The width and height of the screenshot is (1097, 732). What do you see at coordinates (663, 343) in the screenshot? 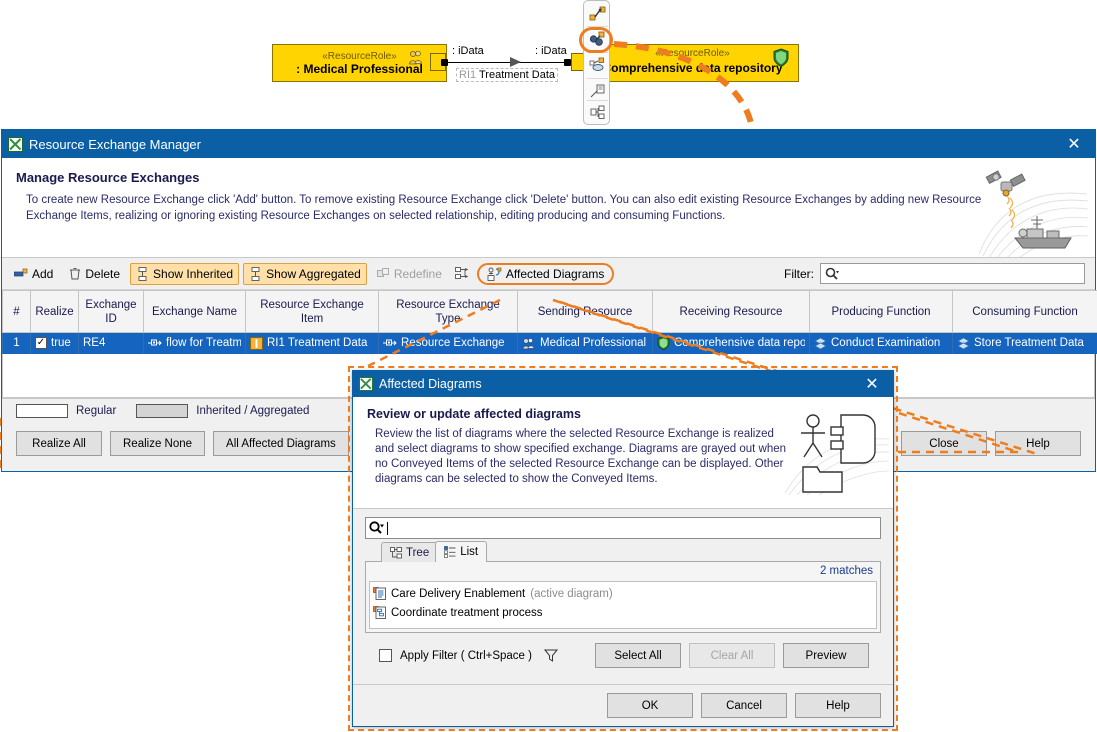
I see `shield-icon` at bounding box center [663, 343].